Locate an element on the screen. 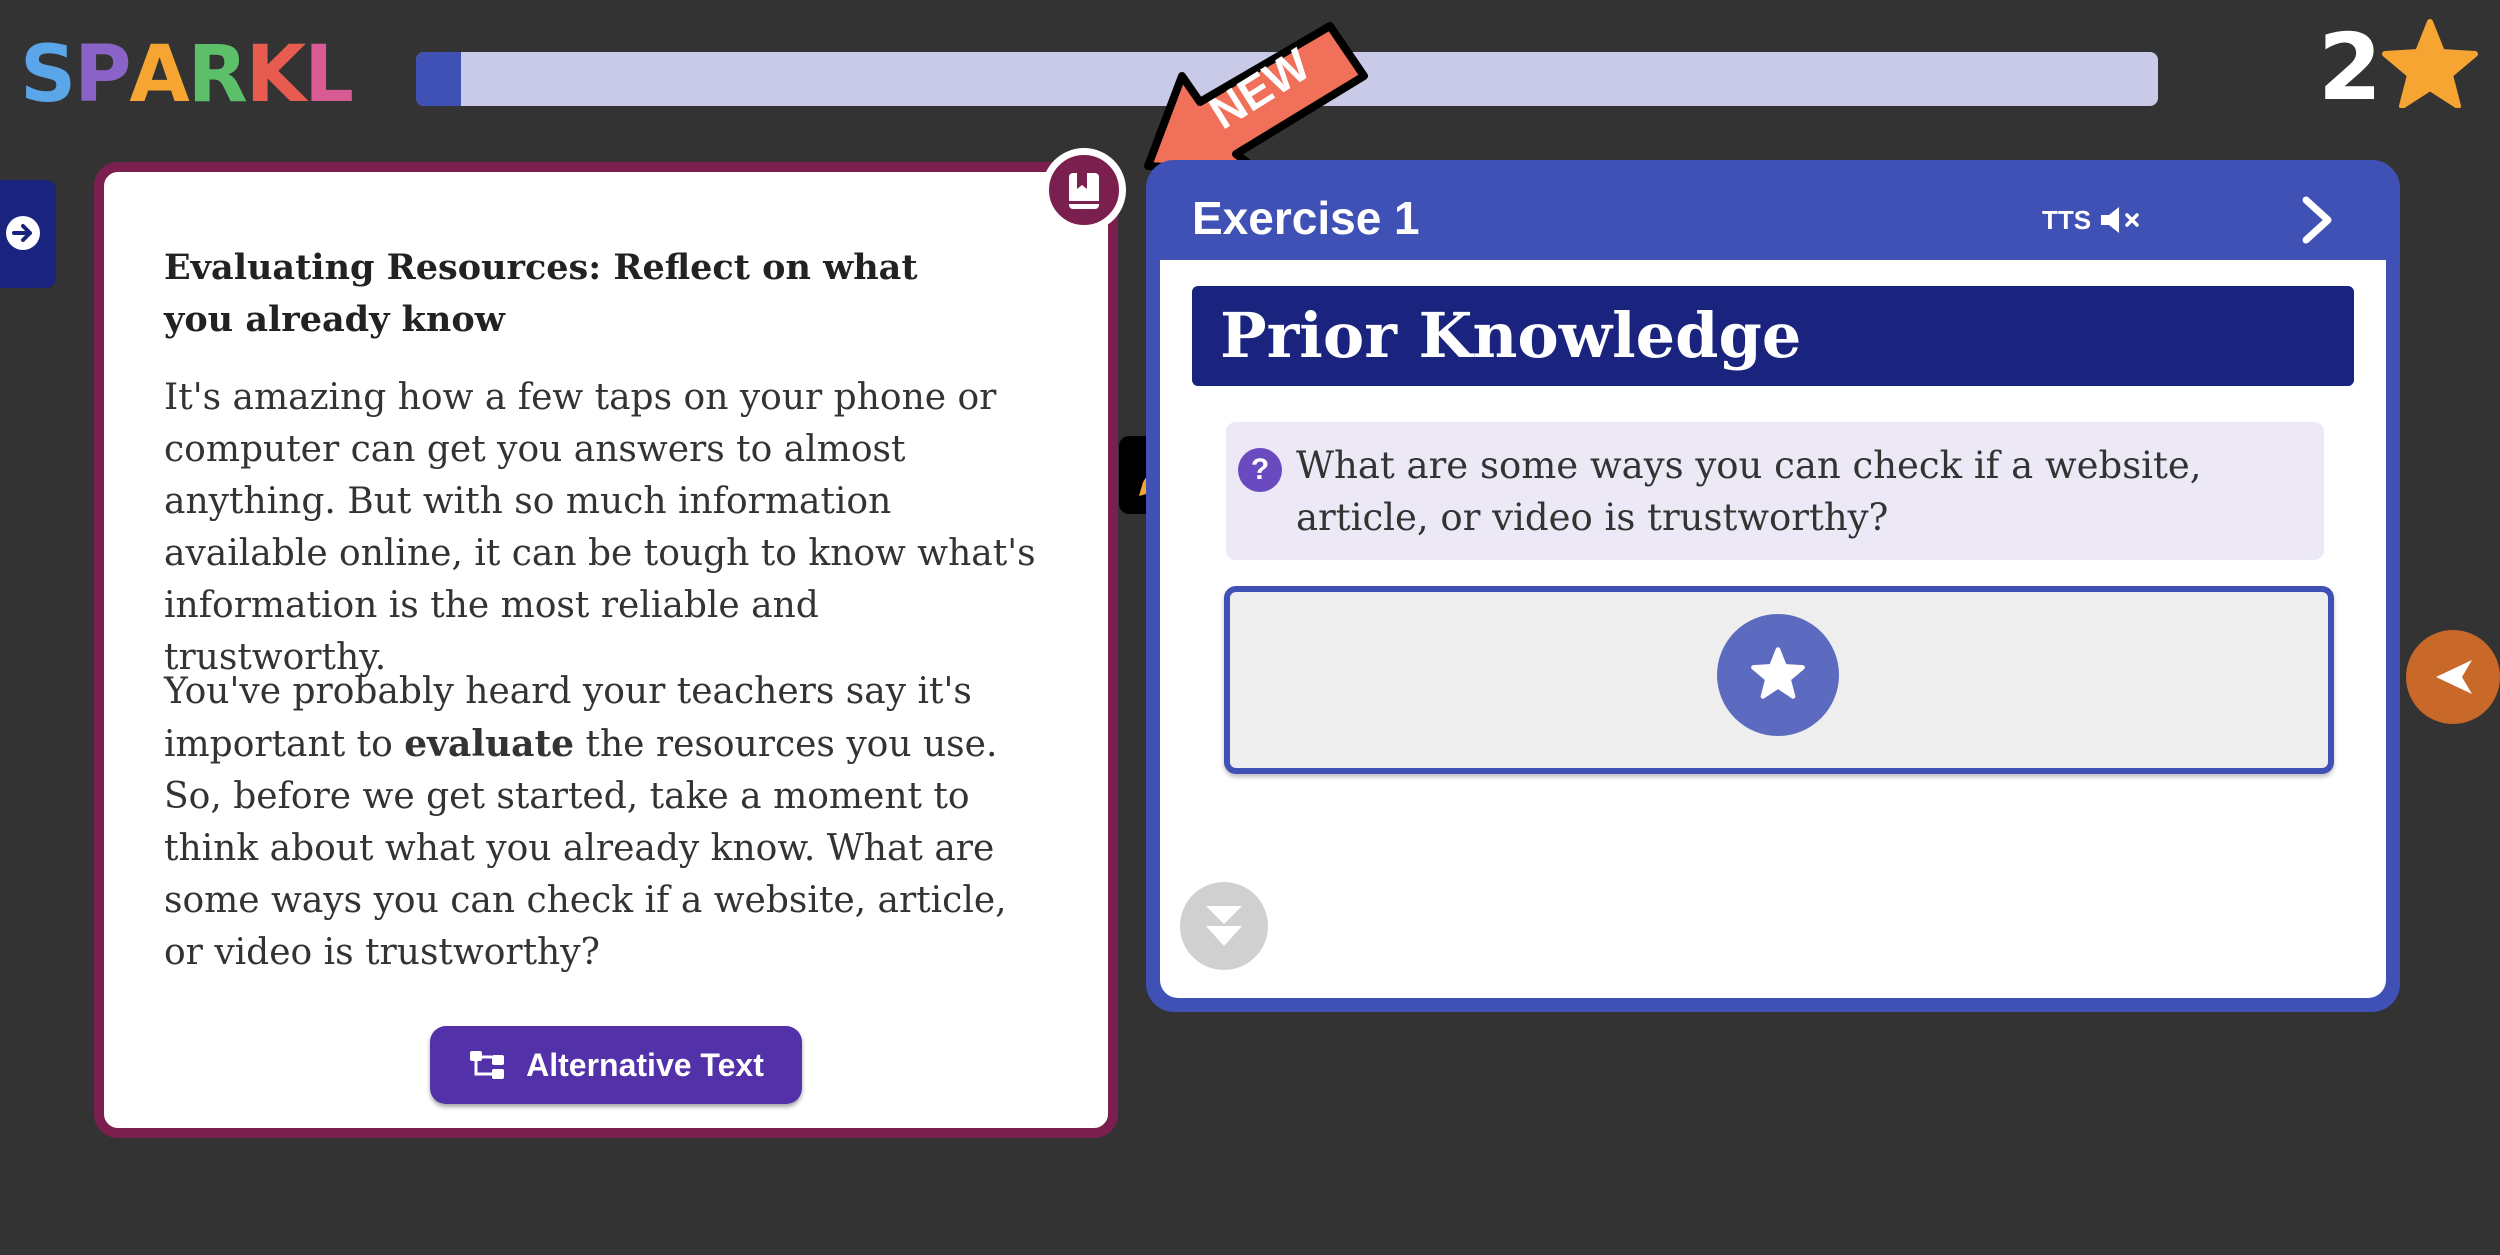 Image resolution: width=2500 pixels, height=1255 pixels. exercise-title: Exercise 1 is located at coordinates (1306, 218).